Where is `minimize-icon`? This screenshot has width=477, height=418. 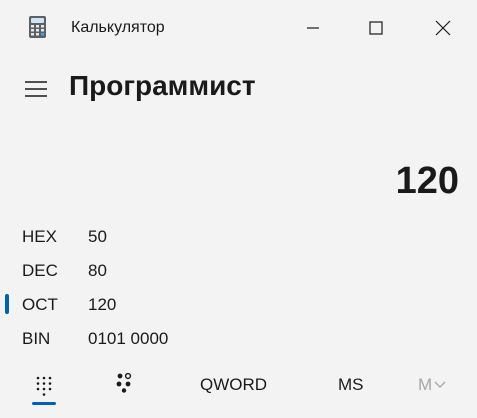 minimize-icon is located at coordinates (313, 28).